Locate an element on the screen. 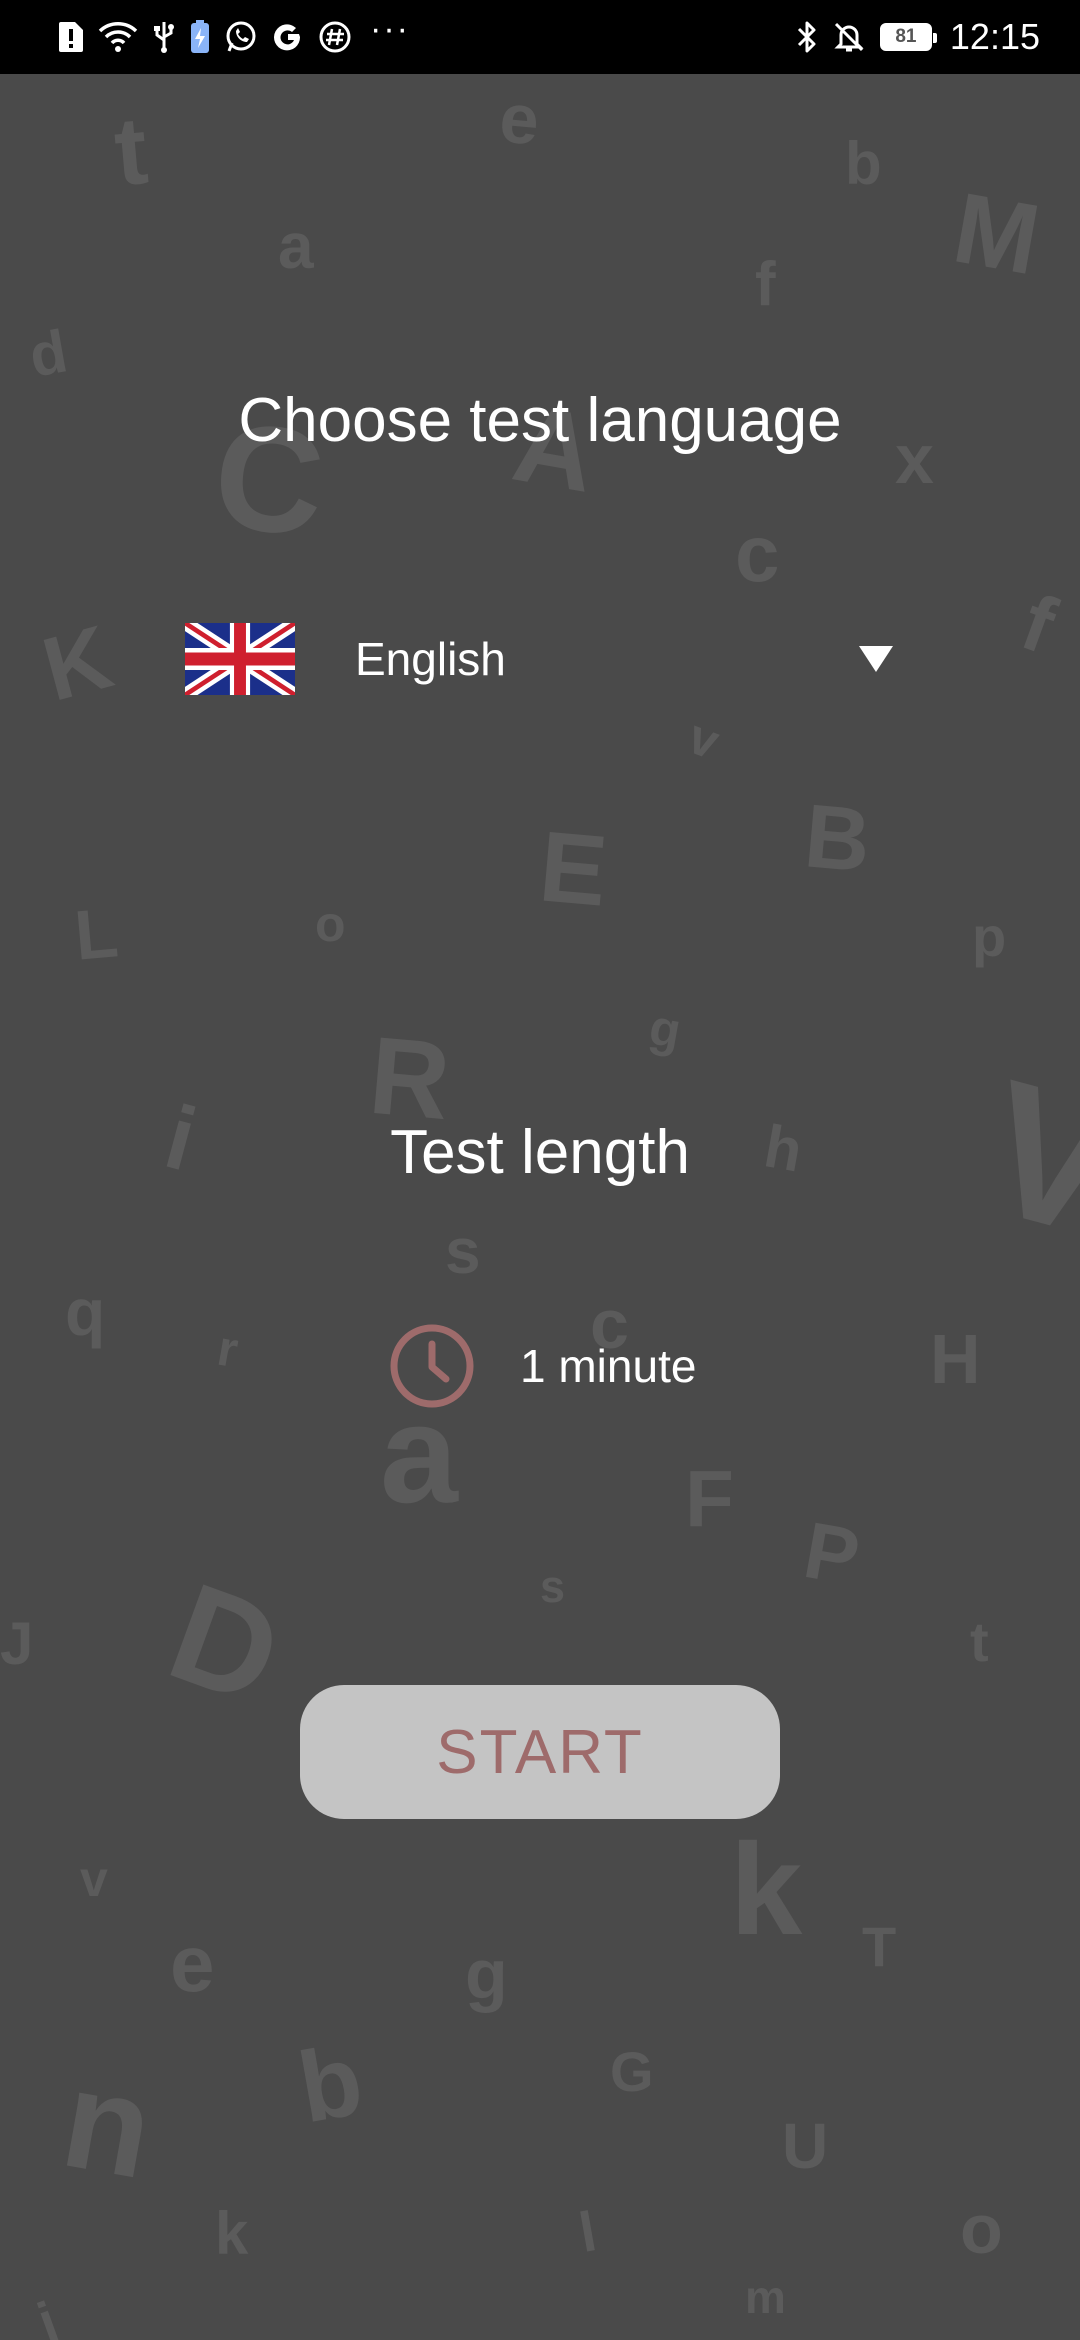  usb-icon is located at coordinates (164, 37).